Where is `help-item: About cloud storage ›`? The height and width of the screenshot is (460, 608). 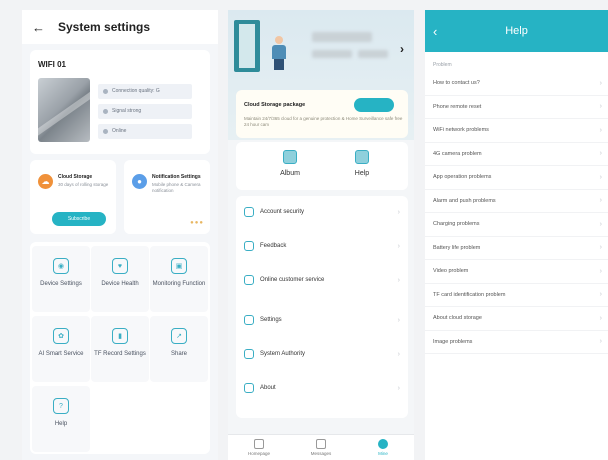 help-item: About cloud storage › is located at coordinates (516, 319).